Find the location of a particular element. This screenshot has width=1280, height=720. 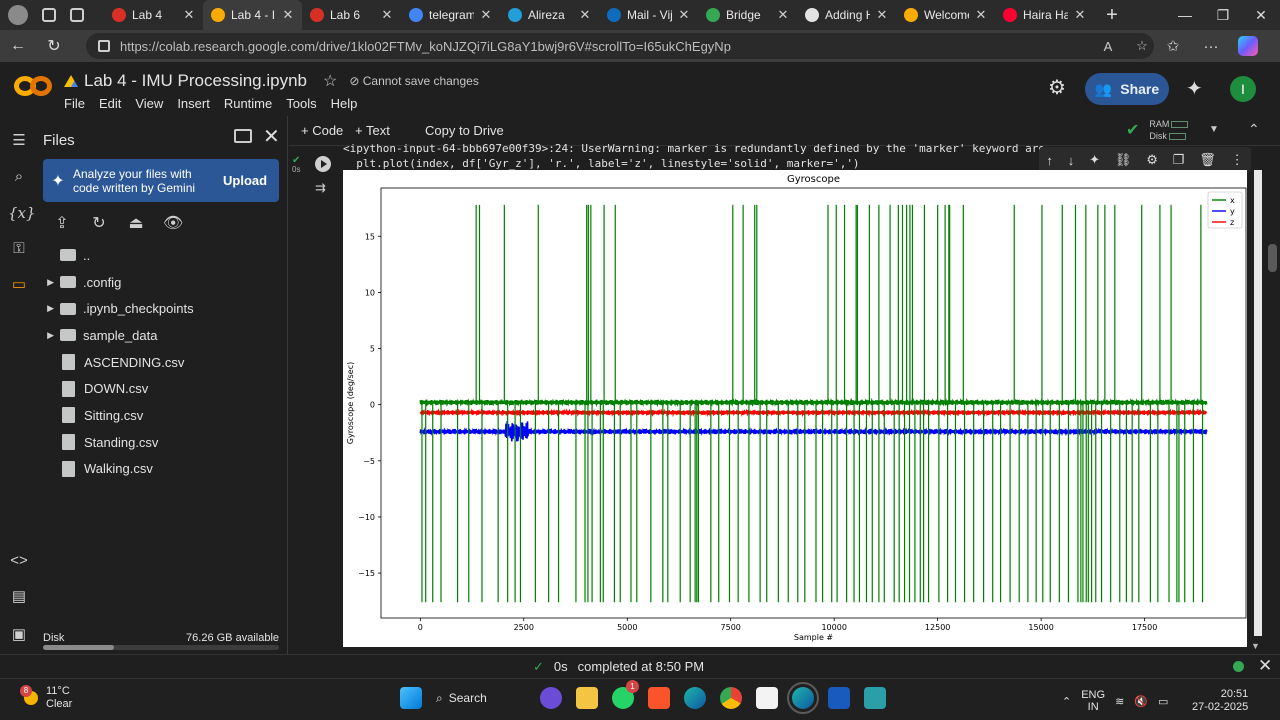

menu-item: Runtime is located at coordinates (248, 103).